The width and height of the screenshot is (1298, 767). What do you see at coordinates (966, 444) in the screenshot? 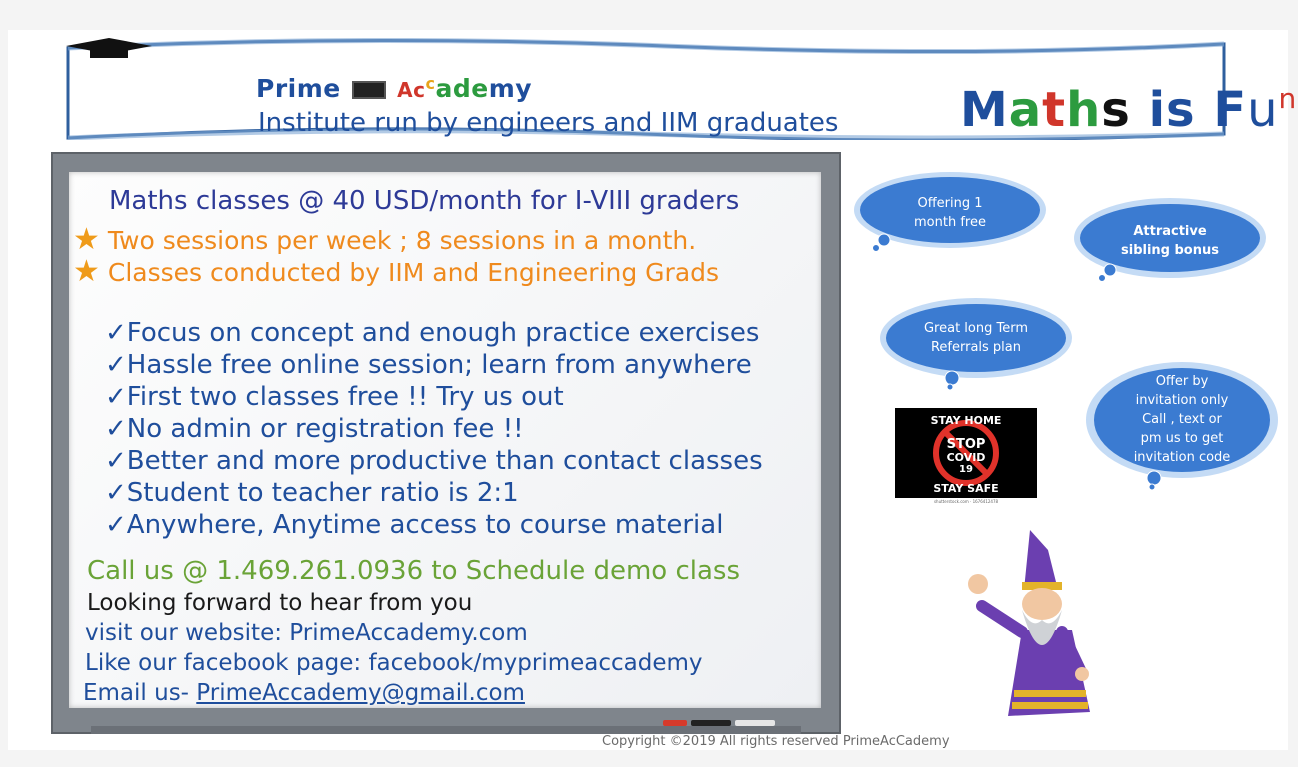
I see `svg-text: STOP` at bounding box center [966, 444].